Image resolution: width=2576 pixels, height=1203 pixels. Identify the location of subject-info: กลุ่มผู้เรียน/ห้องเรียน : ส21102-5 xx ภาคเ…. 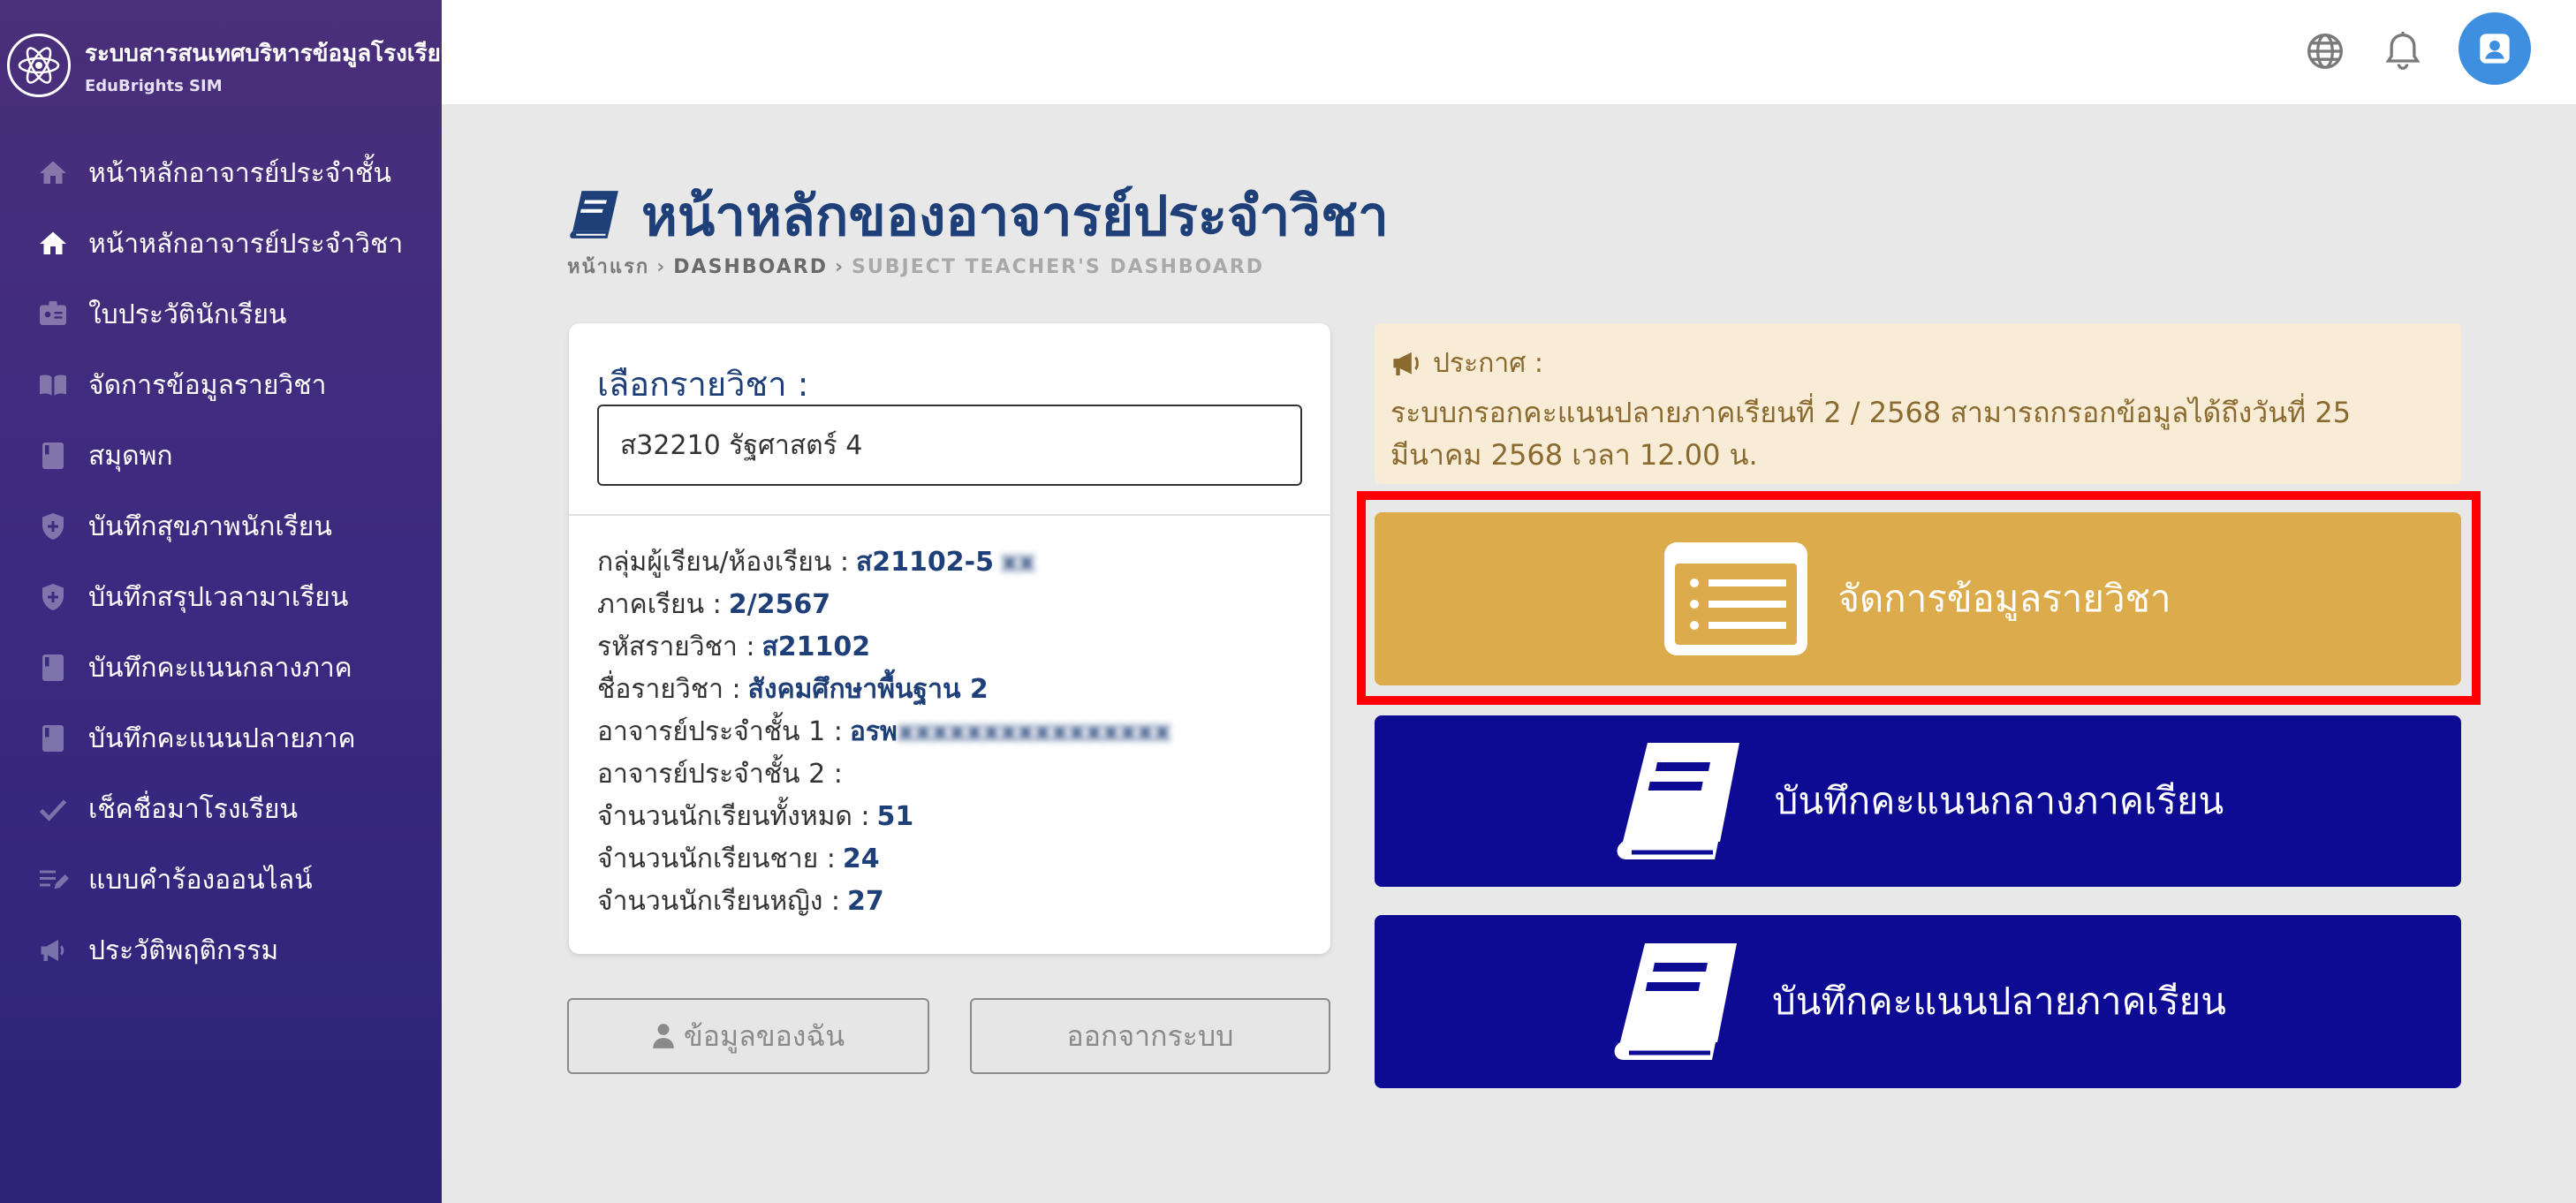
(884, 732).